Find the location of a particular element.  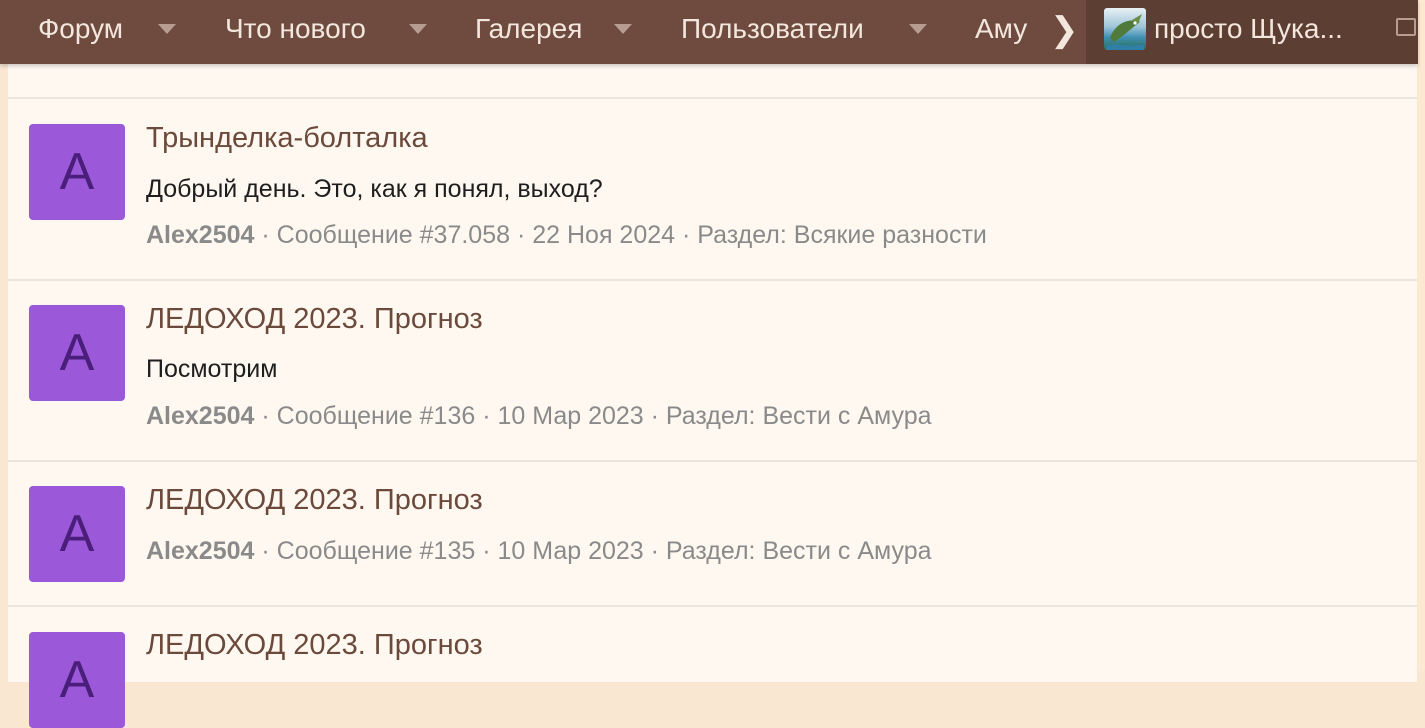

page-edge is located at coordinates (1421, 335).